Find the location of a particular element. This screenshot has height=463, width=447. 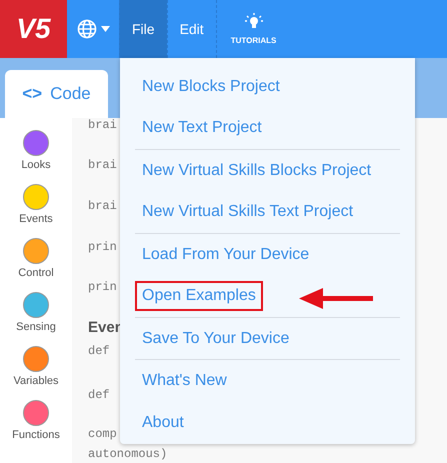

menu-item: Load From Your Device is located at coordinates (225, 255).